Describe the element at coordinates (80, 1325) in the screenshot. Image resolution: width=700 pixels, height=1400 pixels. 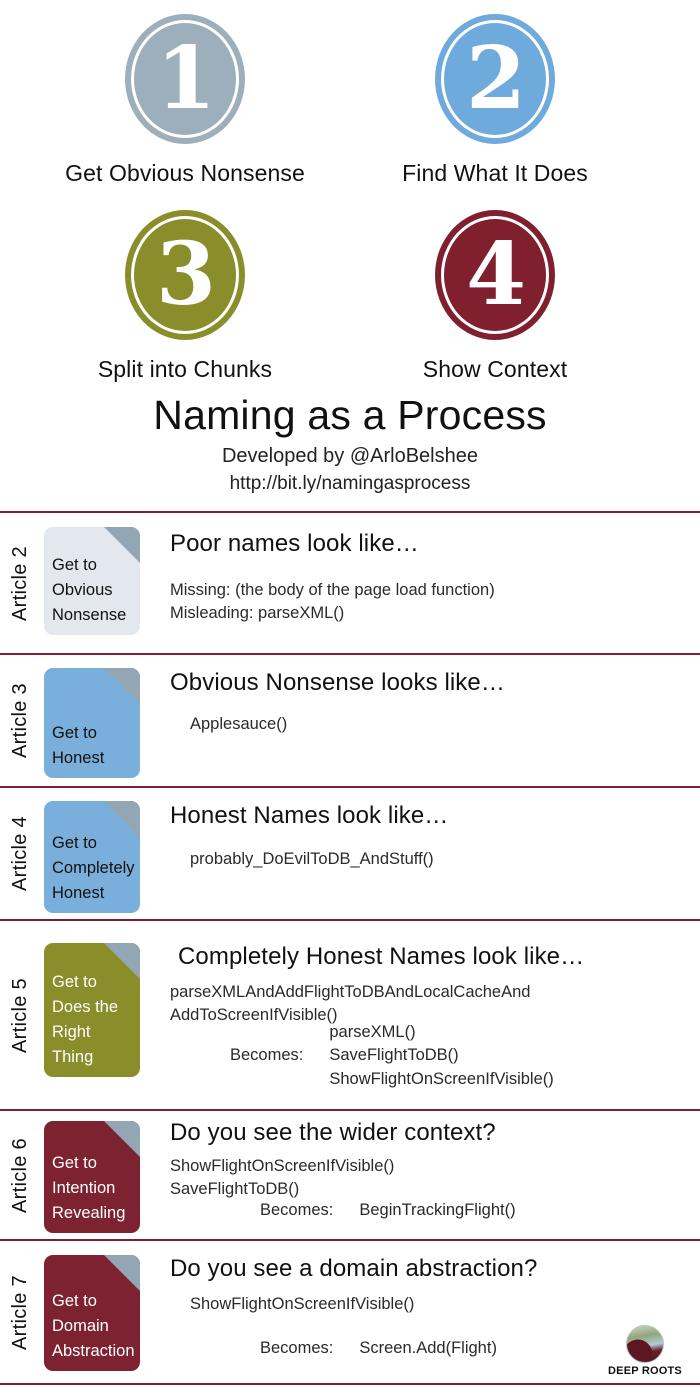
I see `card-text-line: Domain` at that location.